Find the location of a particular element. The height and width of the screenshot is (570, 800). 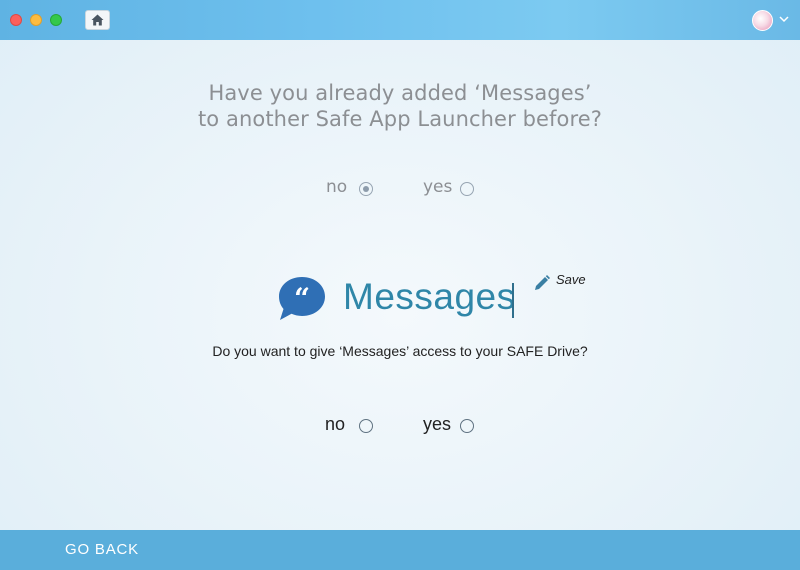

question-line-2: to another Safe App Launcher before? is located at coordinates (400, 119).